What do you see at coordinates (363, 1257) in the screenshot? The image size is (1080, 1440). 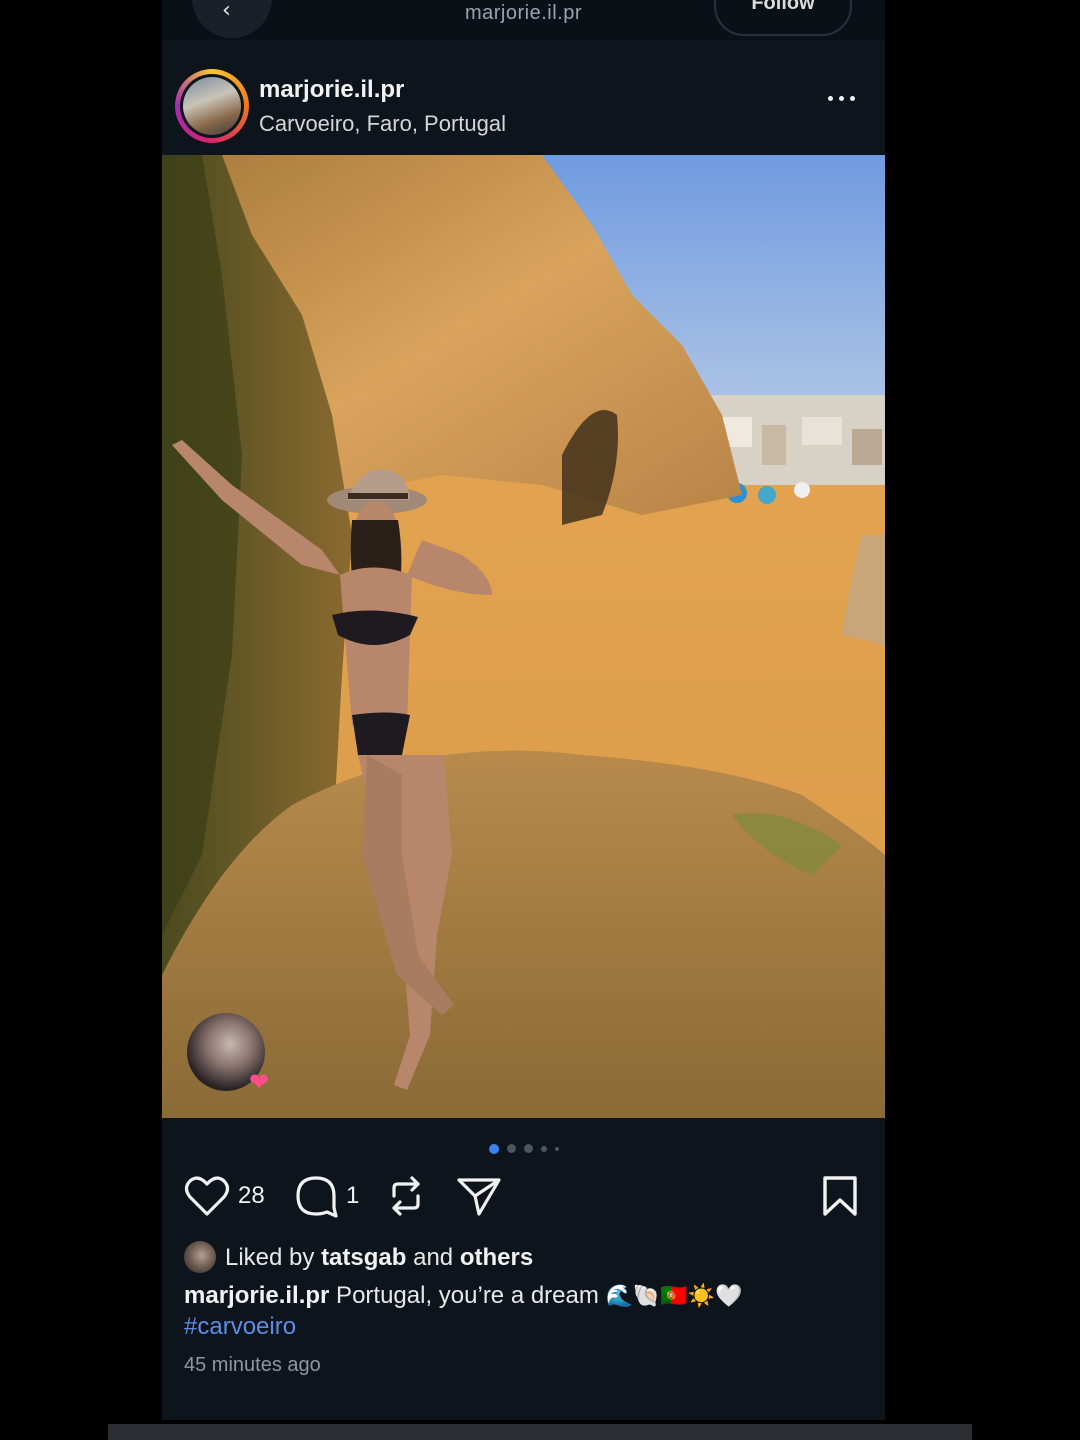 I see `liked-by-user: tatsgab` at bounding box center [363, 1257].